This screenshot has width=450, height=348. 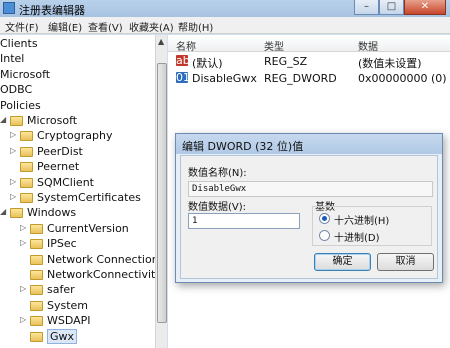 I want to click on tree-item: System, so click(x=77, y=306).